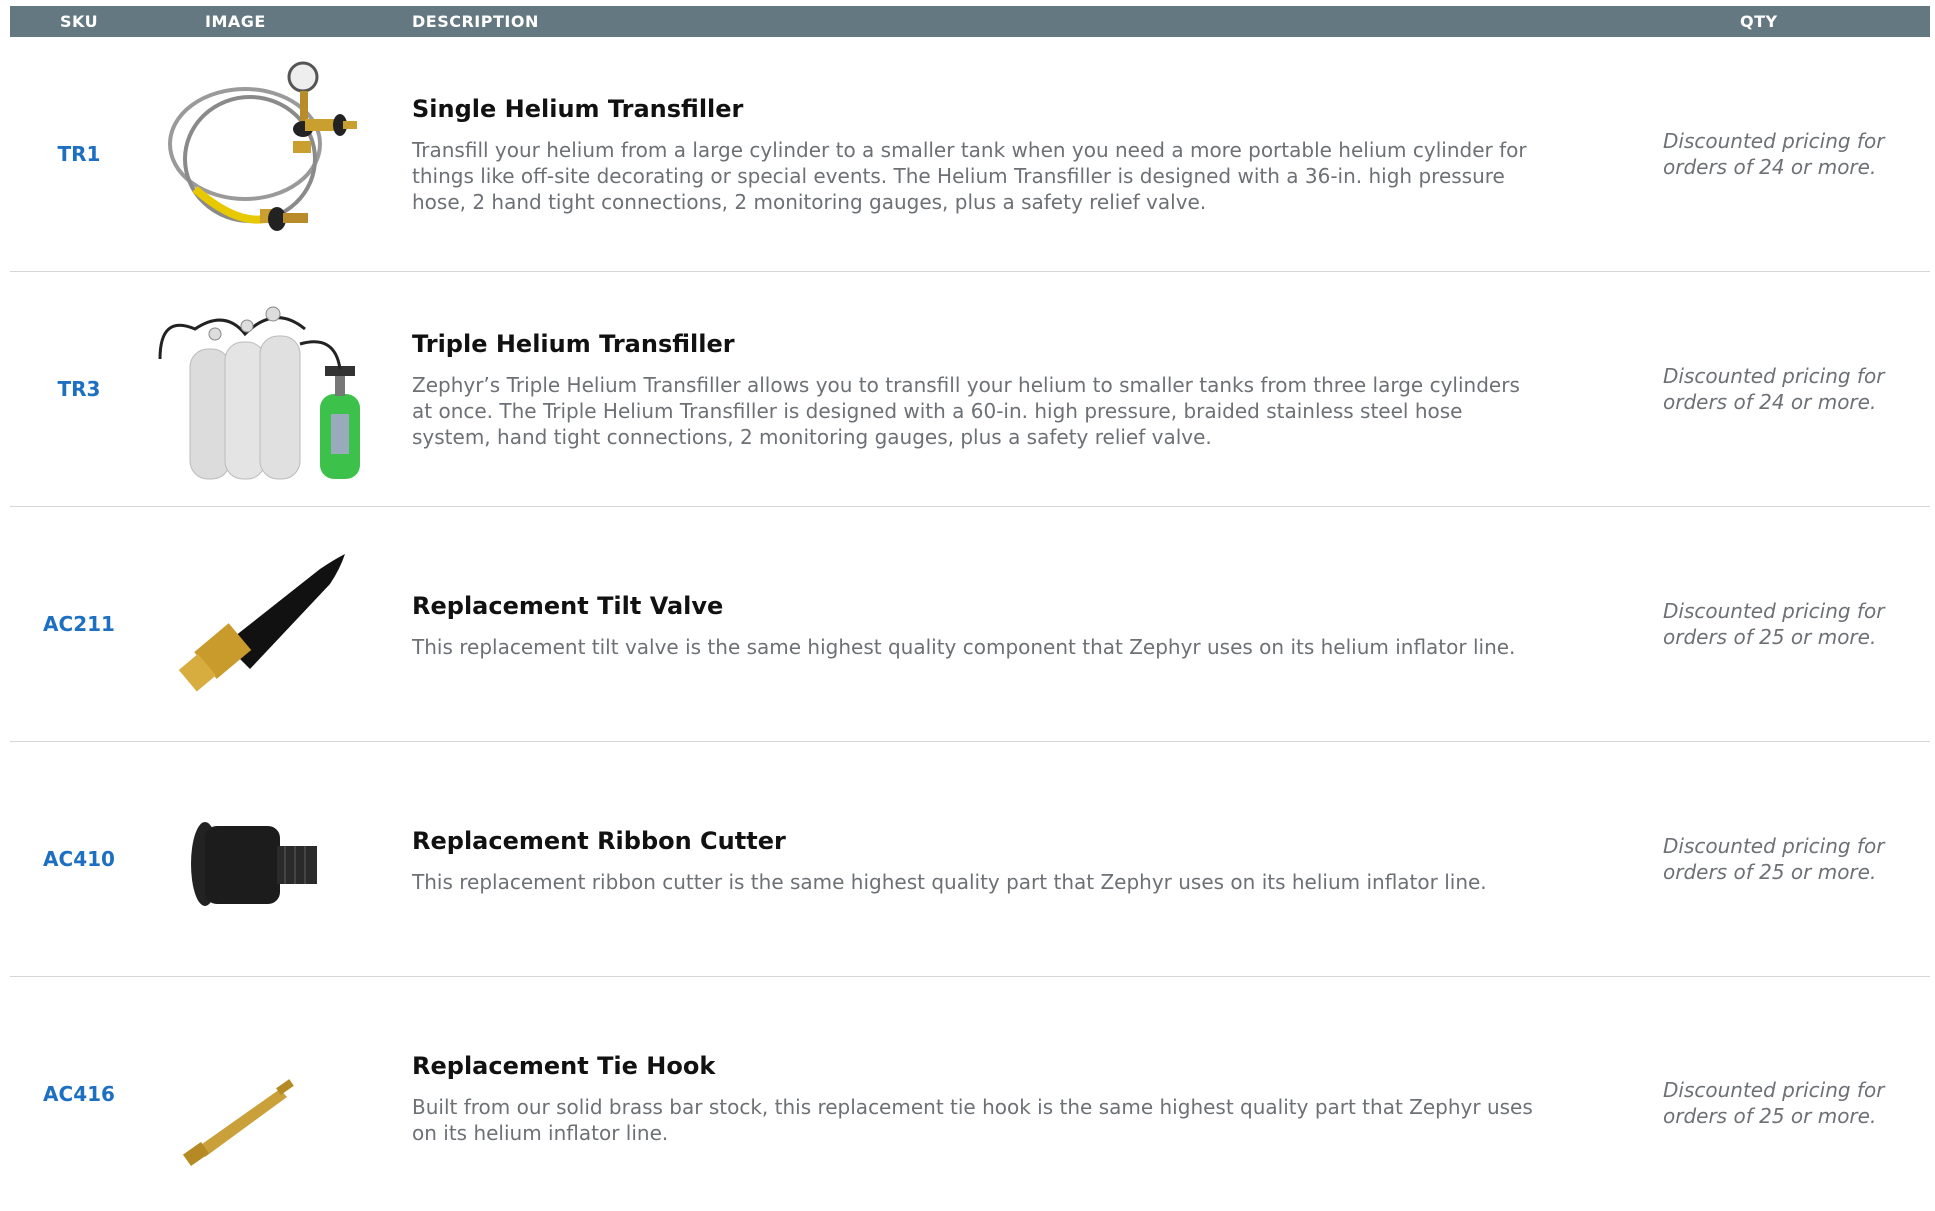  Describe the element at coordinates (265, 1094) in the screenshot. I see `tie-hook-icon` at that location.